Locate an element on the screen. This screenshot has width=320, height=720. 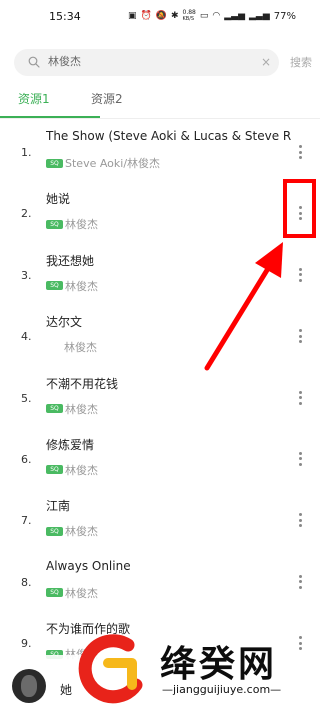
watermark-logo-icon is located at coordinates (110, 669).